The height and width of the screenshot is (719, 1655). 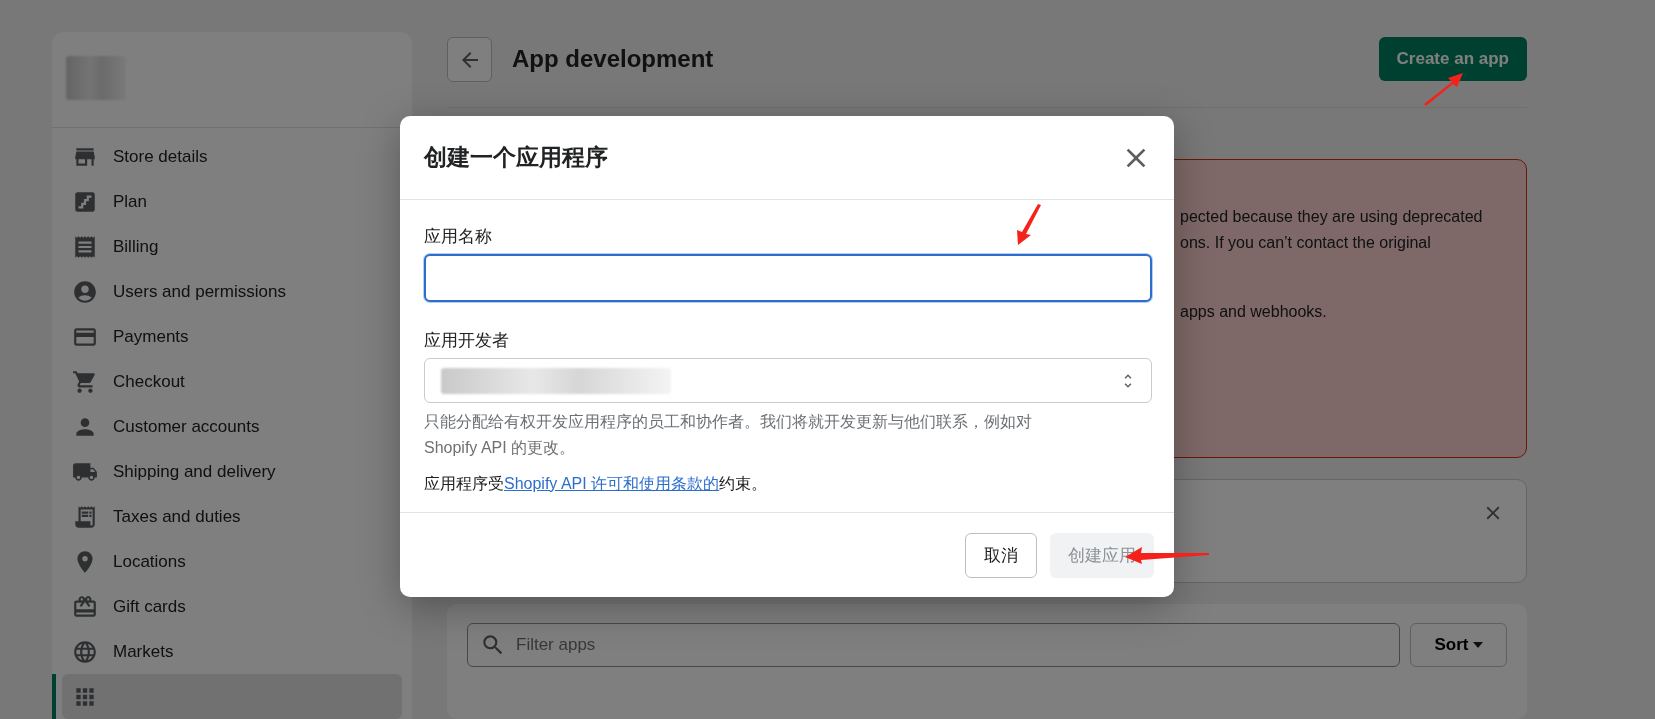 What do you see at coordinates (232, 381) in the screenshot?
I see `sidebar-item: Checkout` at bounding box center [232, 381].